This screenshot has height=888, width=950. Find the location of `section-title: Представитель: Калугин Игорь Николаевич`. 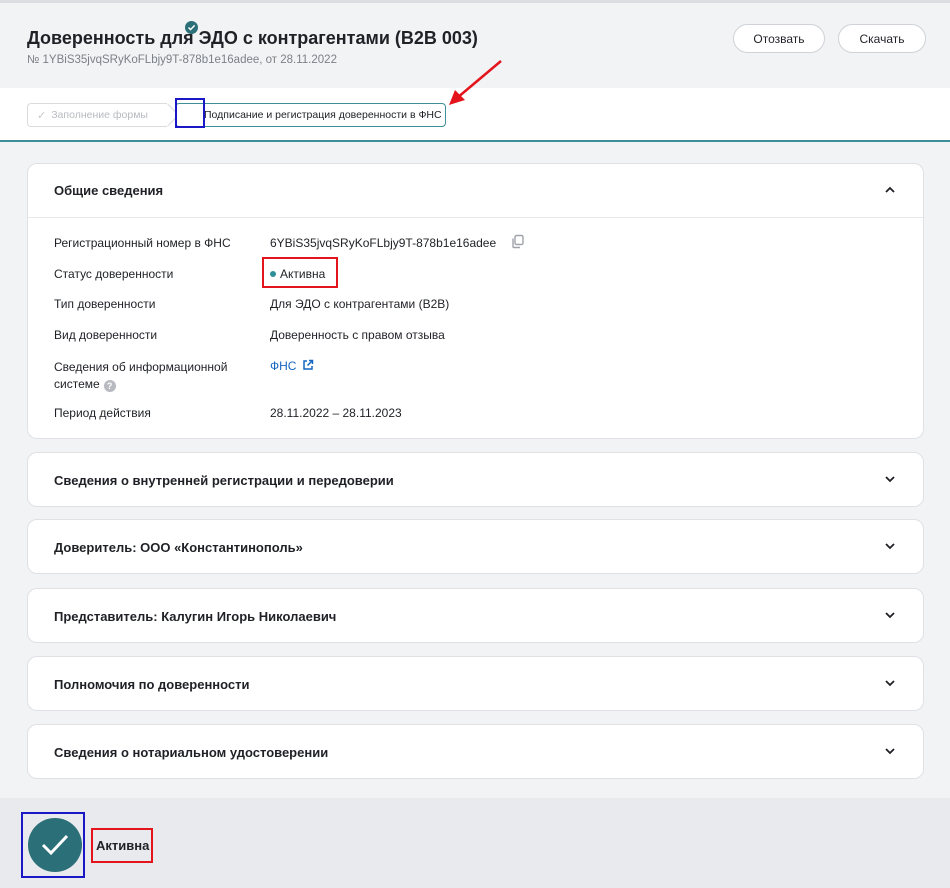

section-title: Представитель: Калугин Игорь Николаевич is located at coordinates (195, 616).